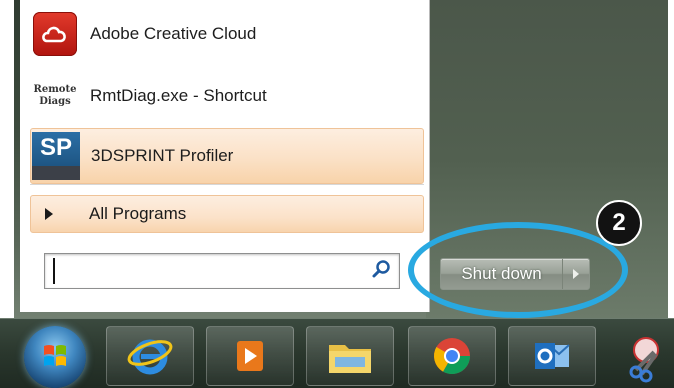 The image size is (674, 388). I want to click on taskbar-item-chrome, so click(452, 356).